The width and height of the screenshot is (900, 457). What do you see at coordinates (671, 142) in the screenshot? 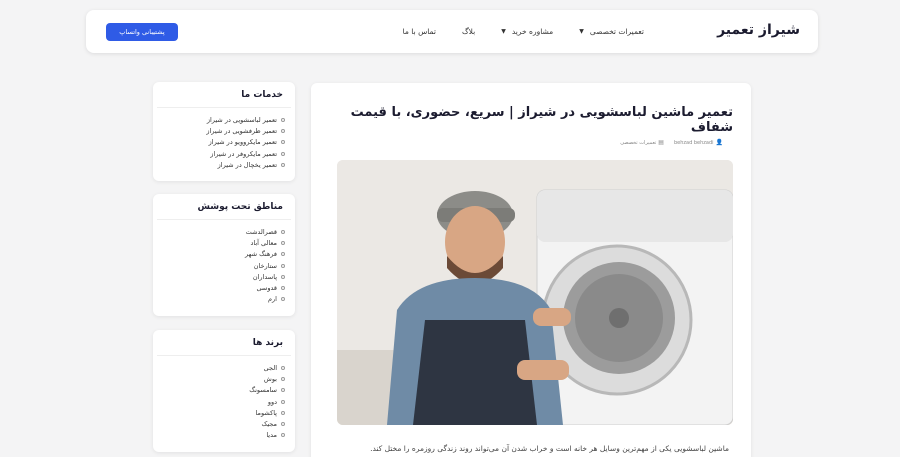
I see `article-meta: 👤 behzad behzadi ▤ تعمیرات تخصصی` at bounding box center [671, 142].